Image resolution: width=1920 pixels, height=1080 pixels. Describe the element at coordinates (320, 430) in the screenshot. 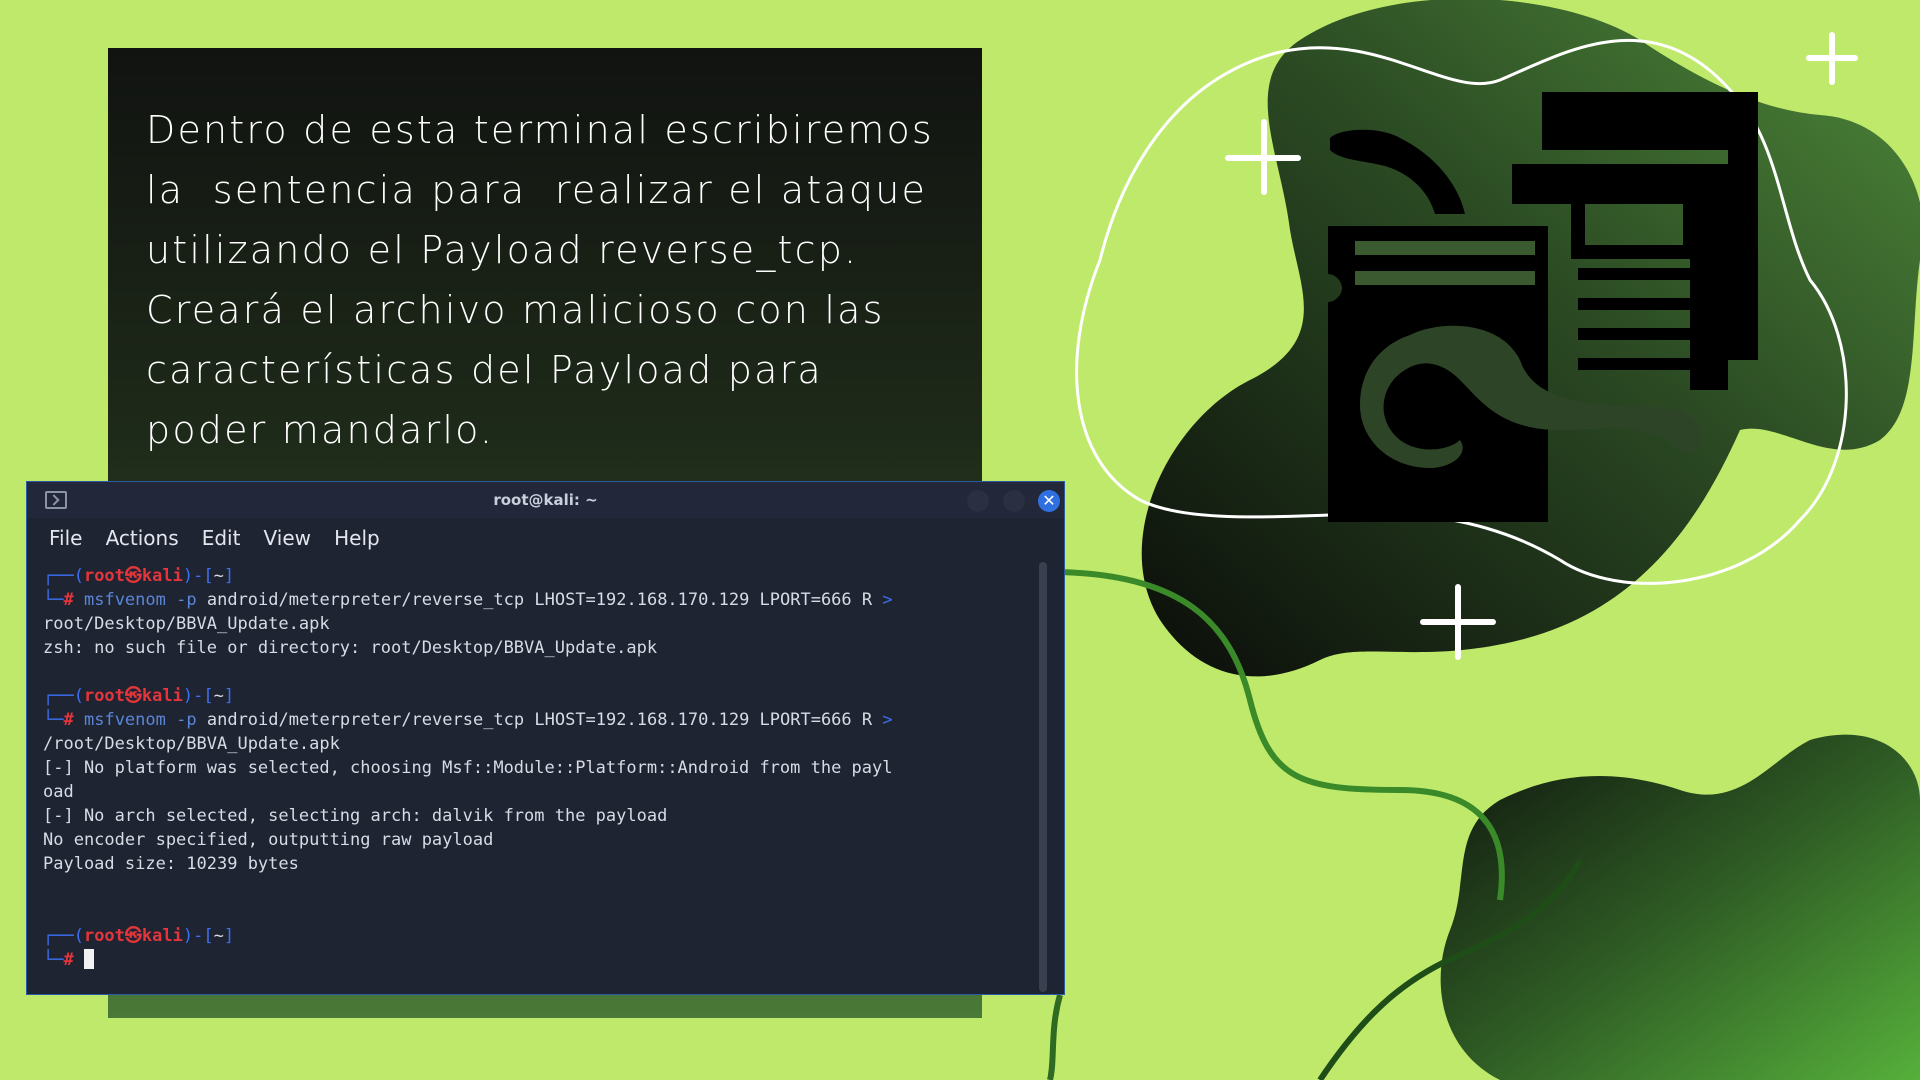

I see `description-line: poder mandarlo.` at that location.